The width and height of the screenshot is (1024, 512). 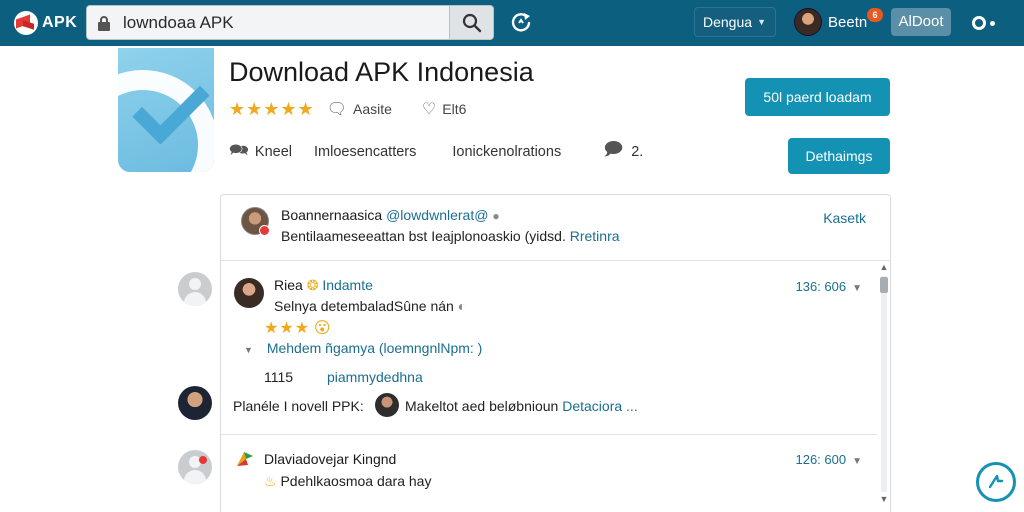 I want to click on author-handle: @lowdwnlerat@, so click(x=437, y=215).